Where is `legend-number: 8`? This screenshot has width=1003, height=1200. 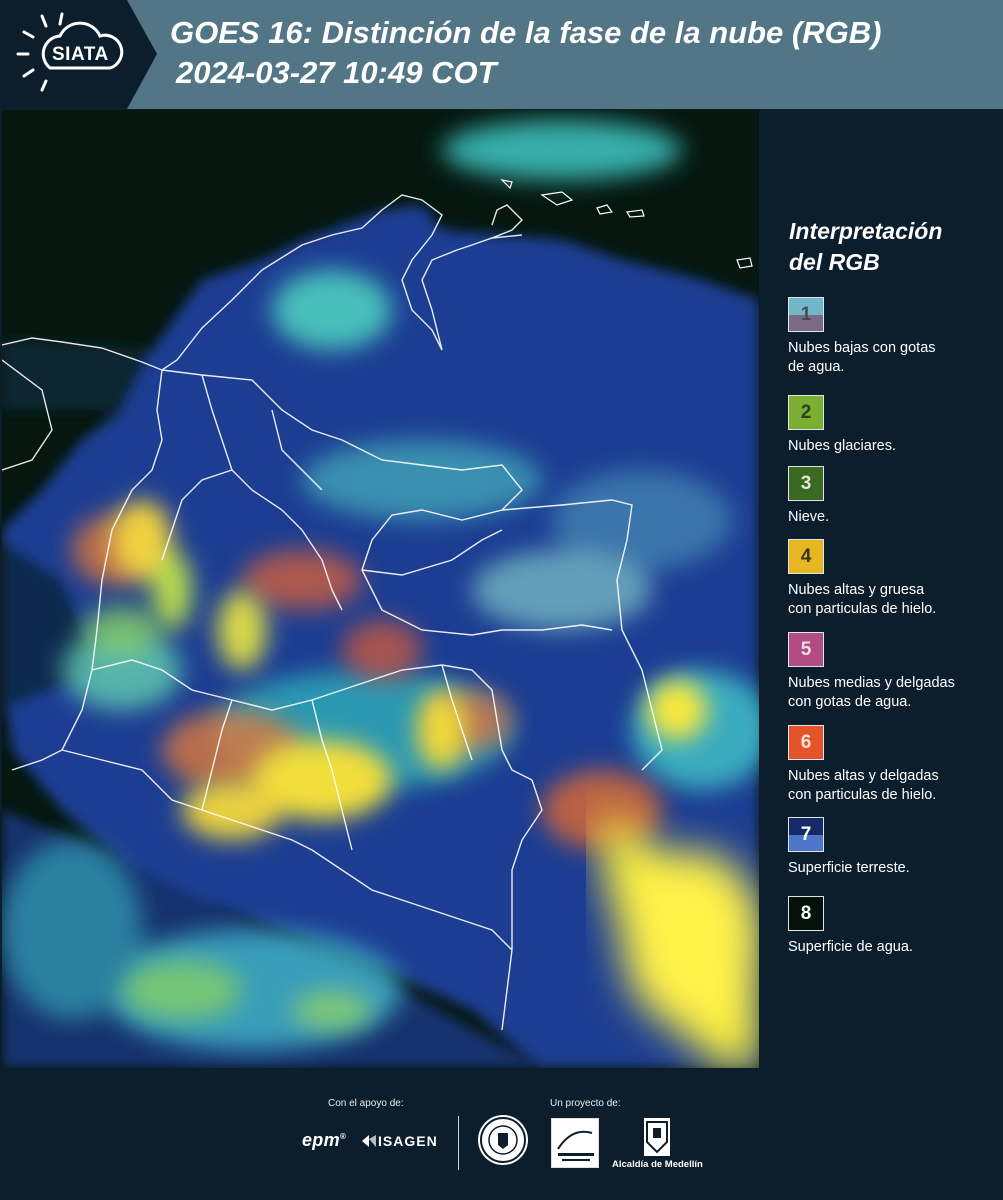
legend-number: 8 is located at coordinates (806, 913).